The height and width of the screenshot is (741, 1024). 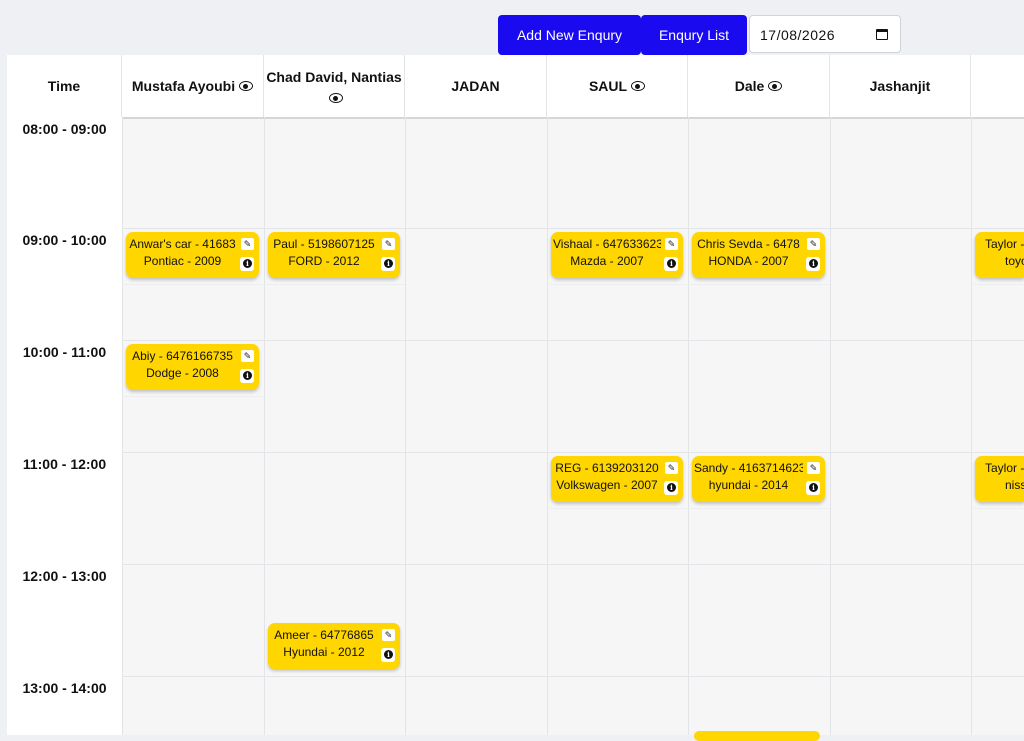 I want to click on appointment-card: Taylor - toyo, so click(x=999, y=255).